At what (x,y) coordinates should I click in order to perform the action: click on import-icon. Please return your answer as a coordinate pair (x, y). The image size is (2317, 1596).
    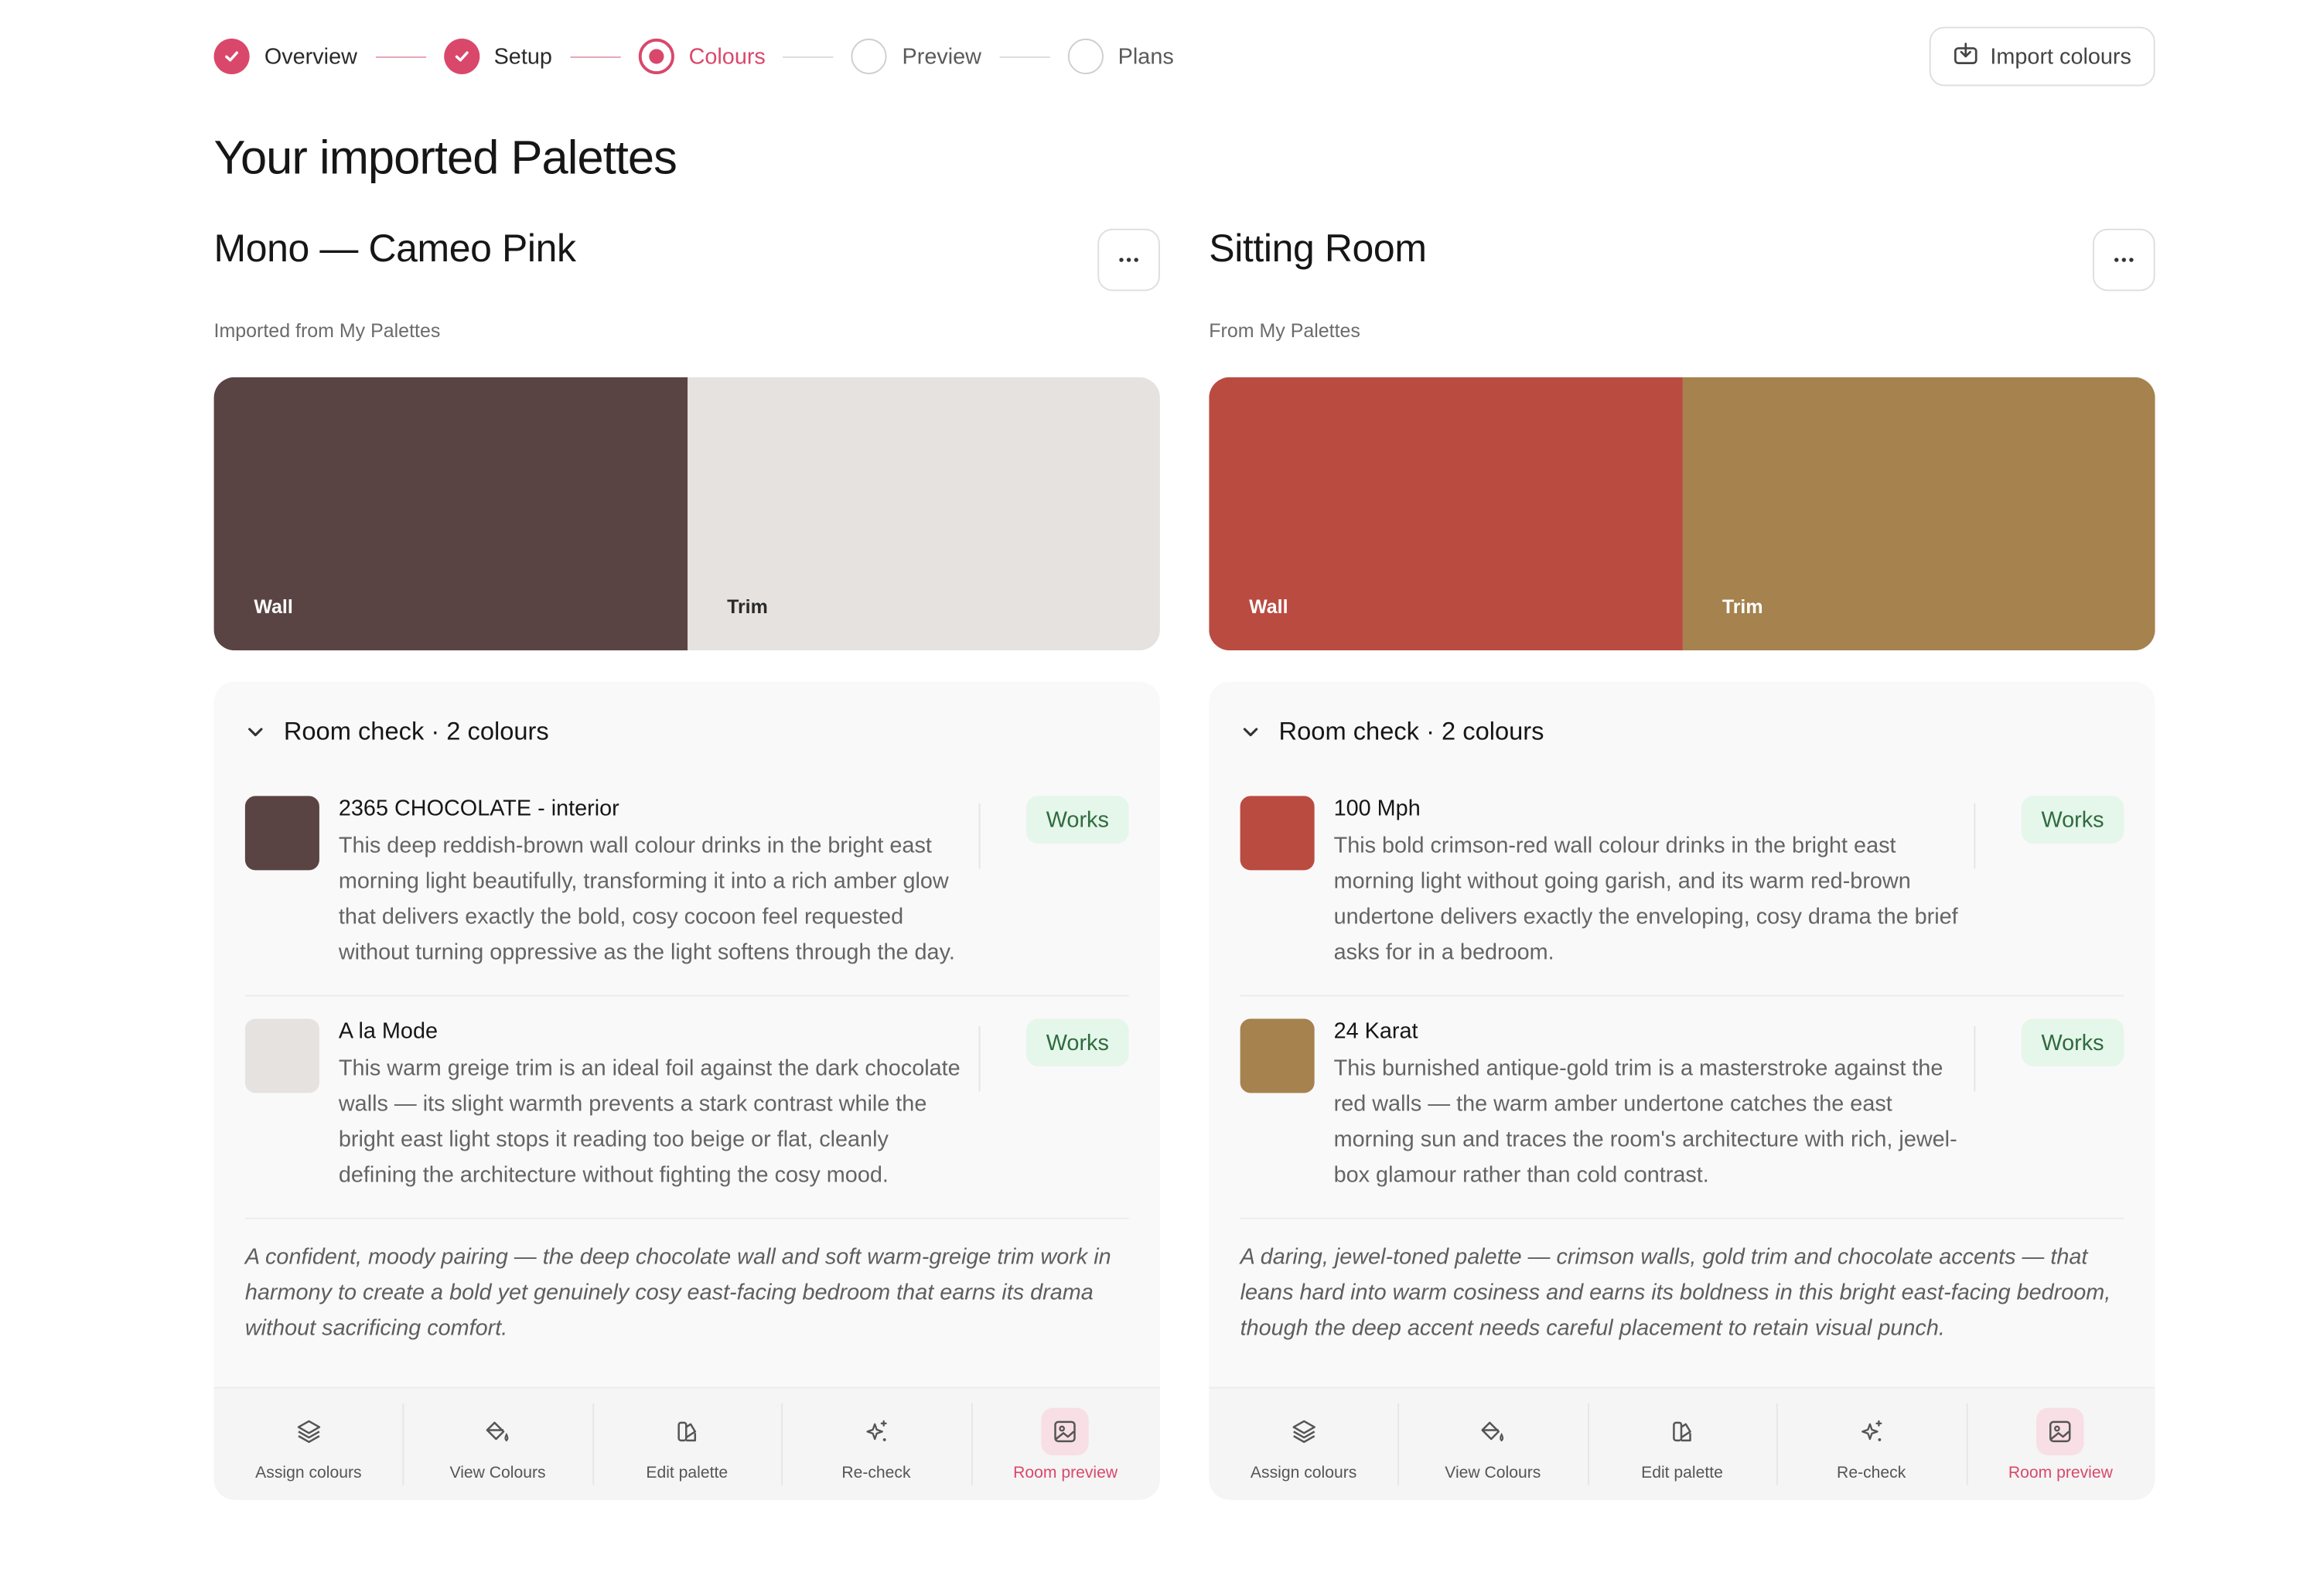
    Looking at the image, I should click on (1965, 56).